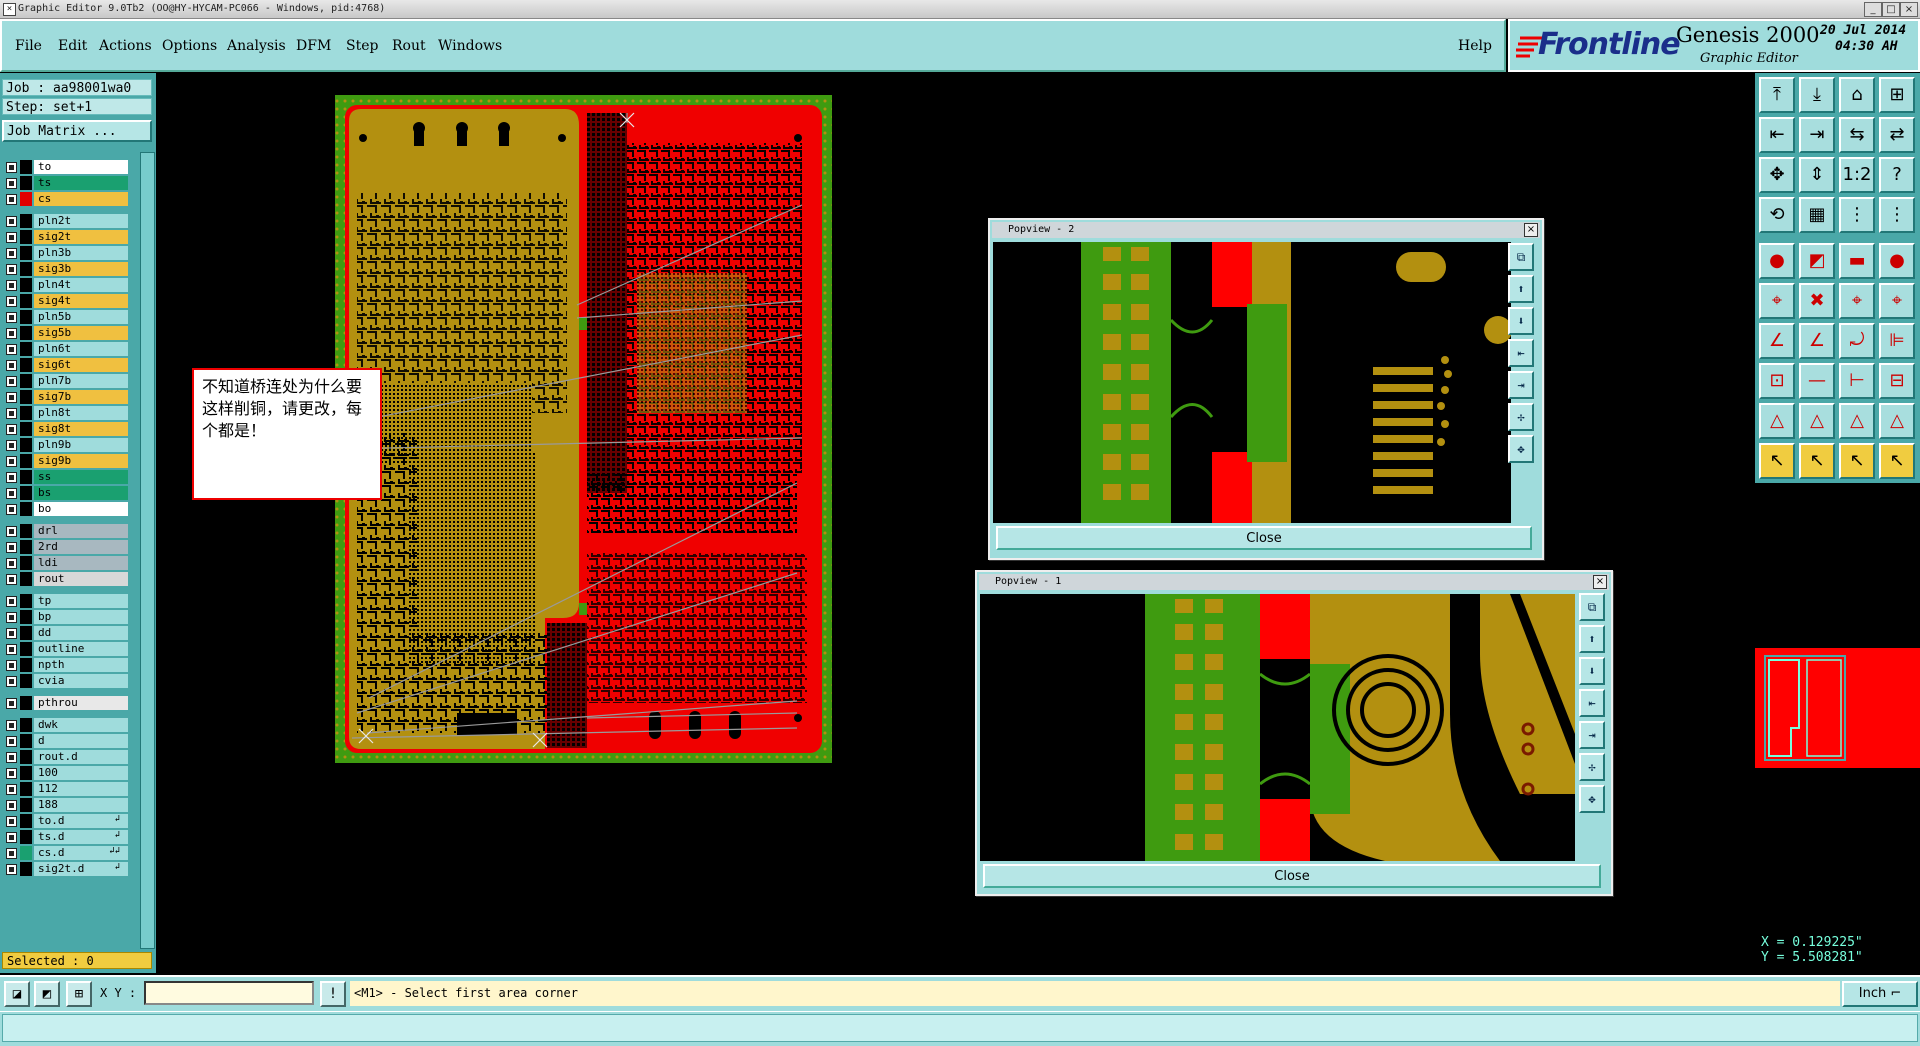 The width and height of the screenshot is (1920, 1046). Describe the element at coordinates (81, 317) in the screenshot. I see `layer-name: pln5b` at that location.